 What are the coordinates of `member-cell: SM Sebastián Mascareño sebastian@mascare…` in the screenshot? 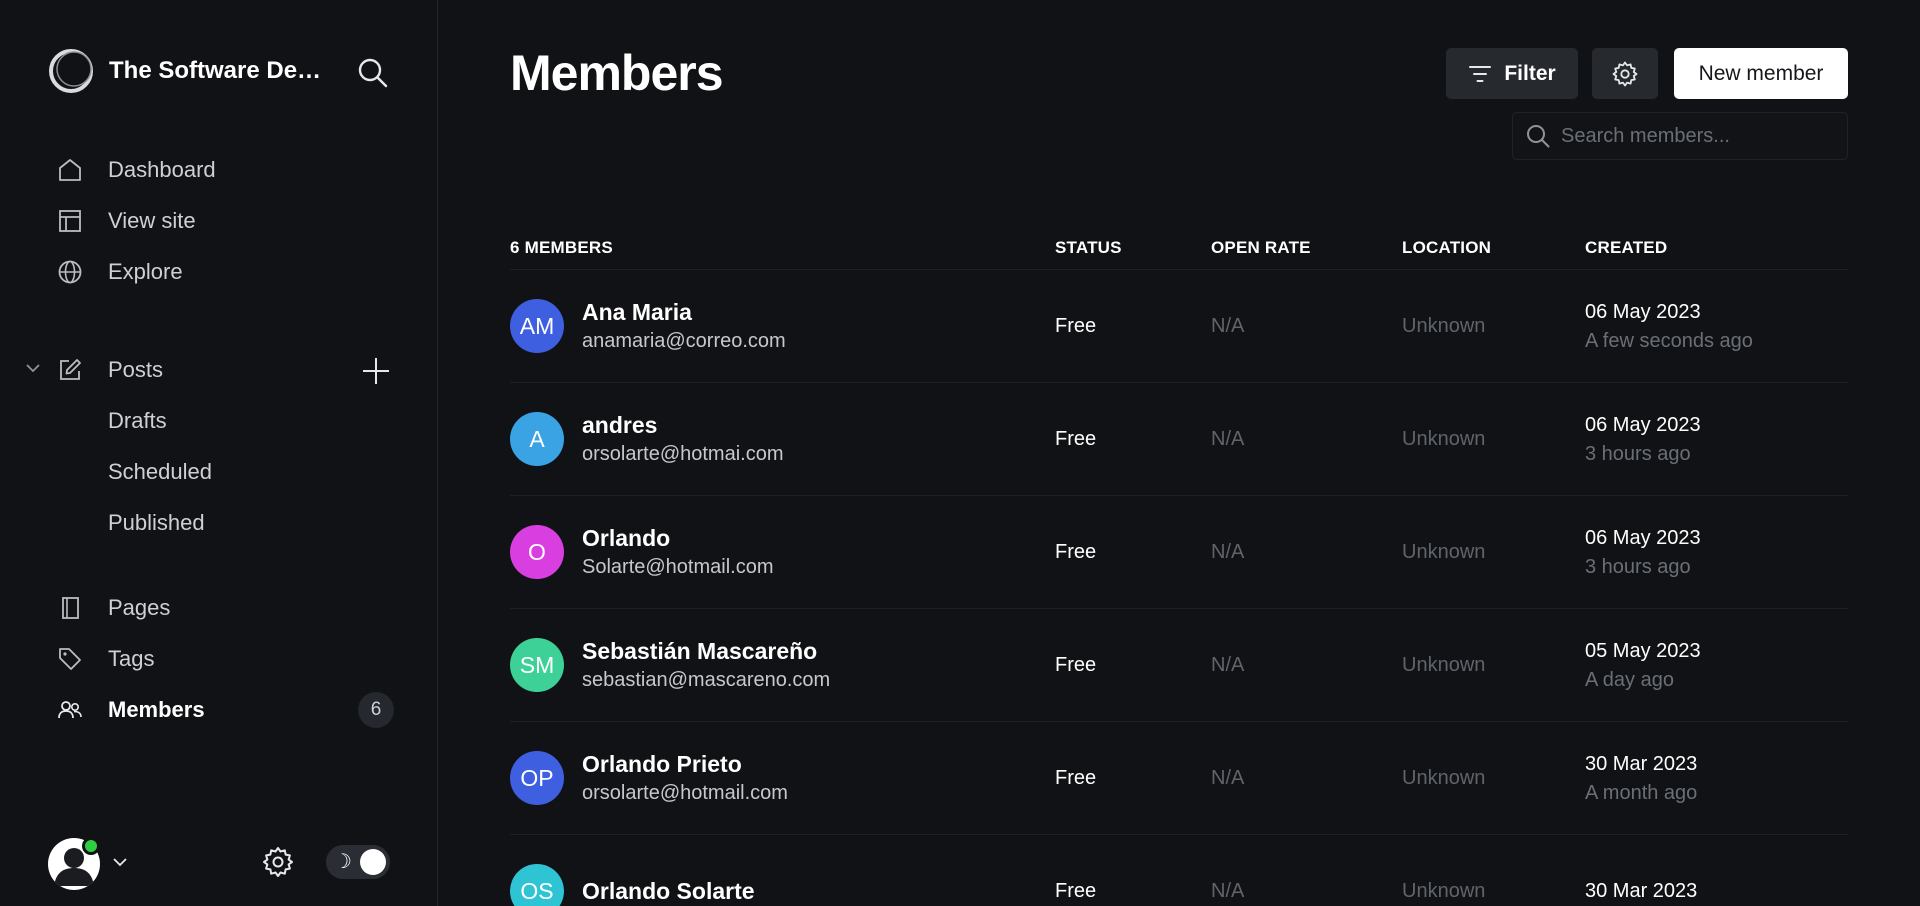 It's located at (782, 665).